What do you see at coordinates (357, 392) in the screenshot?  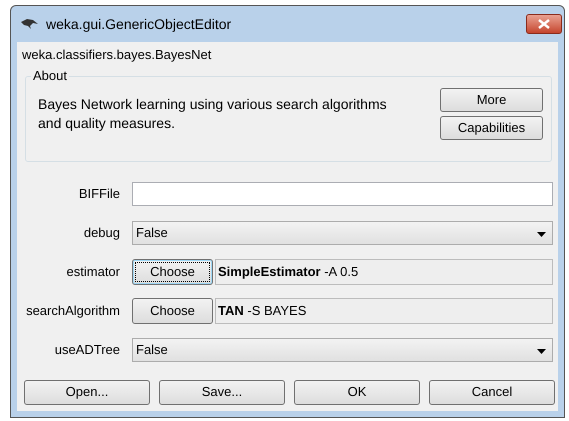 I see `dialog-button: OK` at bounding box center [357, 392].